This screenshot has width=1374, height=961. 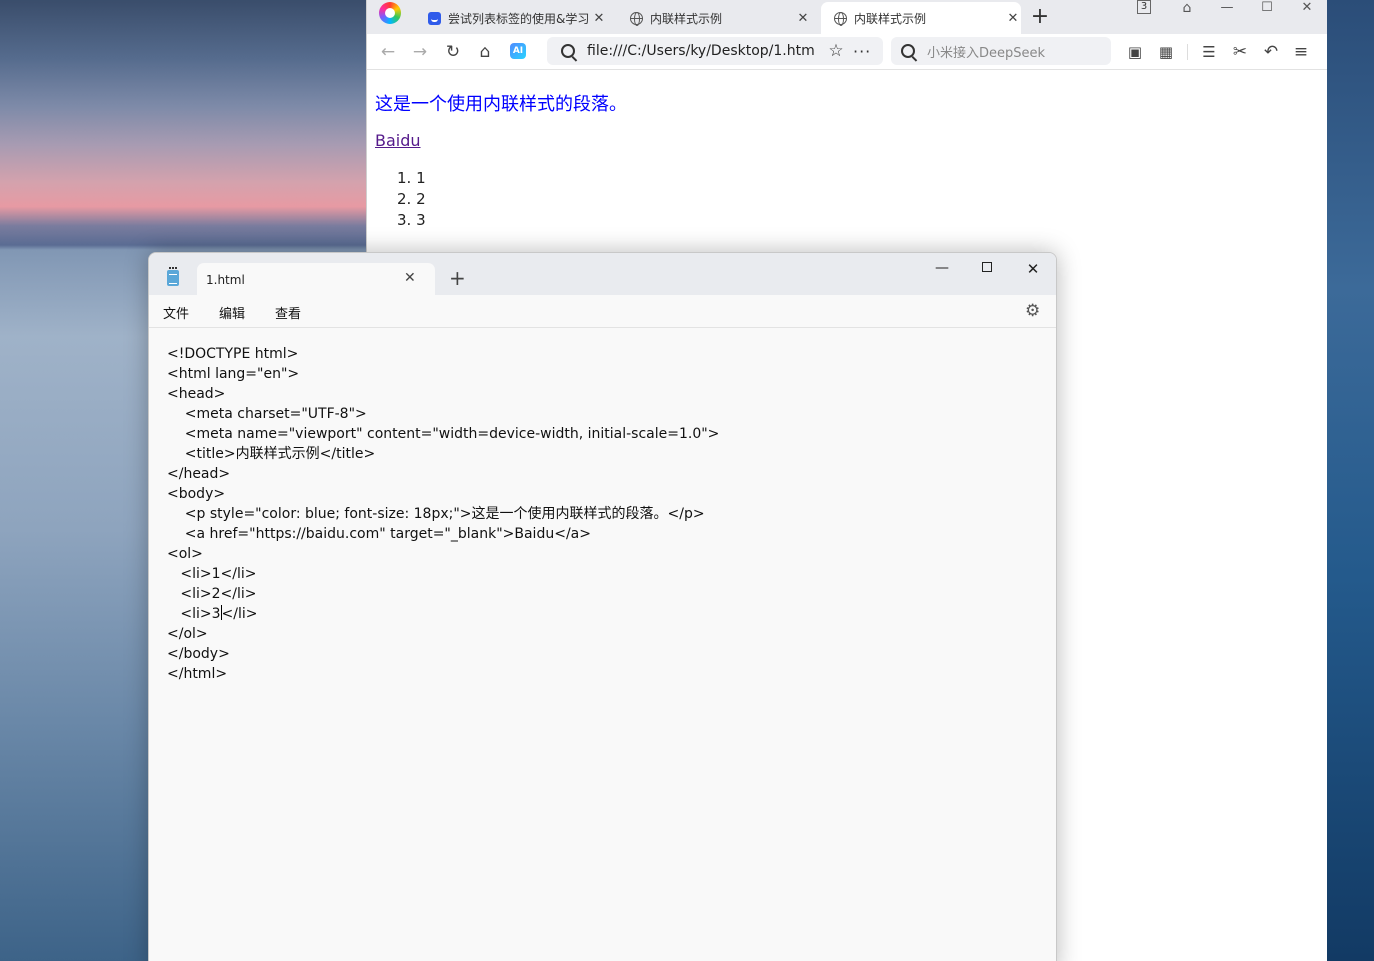 What do you see at coordinates (1267, 7) in the screenshot?
I see `maximize-button: ☐` at bounding box center [1267, 7].